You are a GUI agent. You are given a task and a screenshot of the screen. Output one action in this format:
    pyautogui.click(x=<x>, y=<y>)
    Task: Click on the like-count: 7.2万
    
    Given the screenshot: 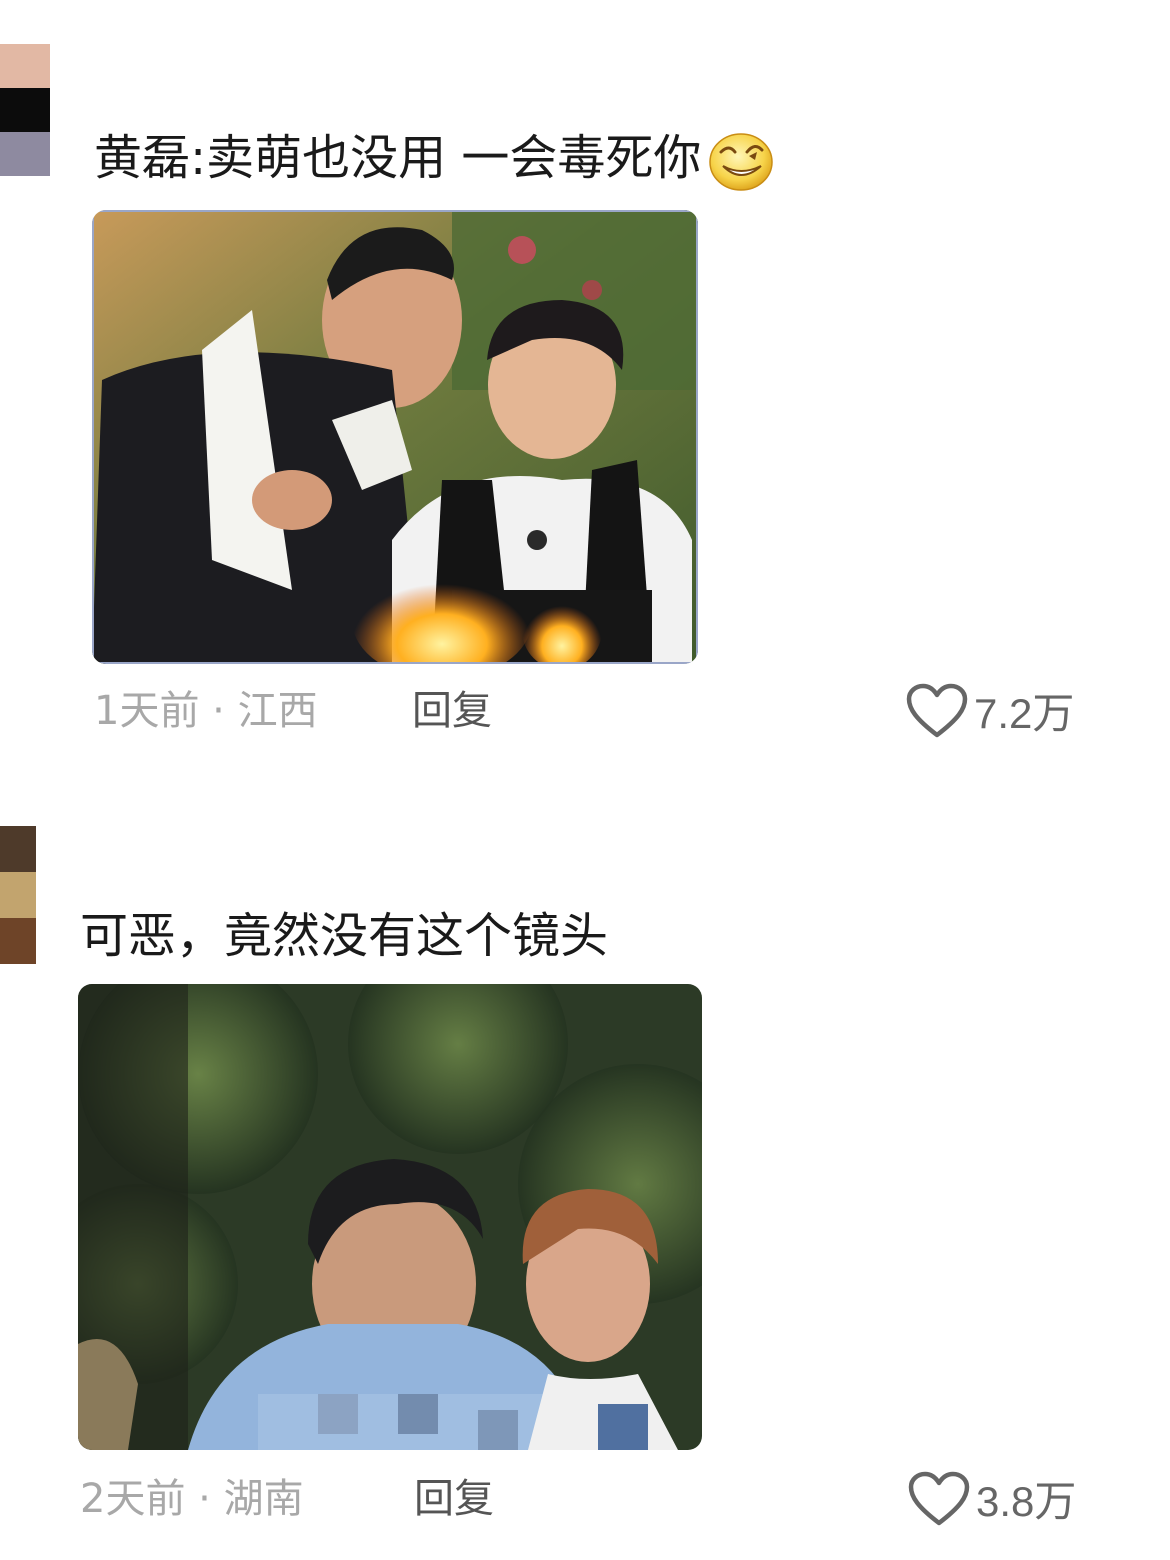 What is the action you would take?
    pyautogui.click(x=1024, y=713)
    